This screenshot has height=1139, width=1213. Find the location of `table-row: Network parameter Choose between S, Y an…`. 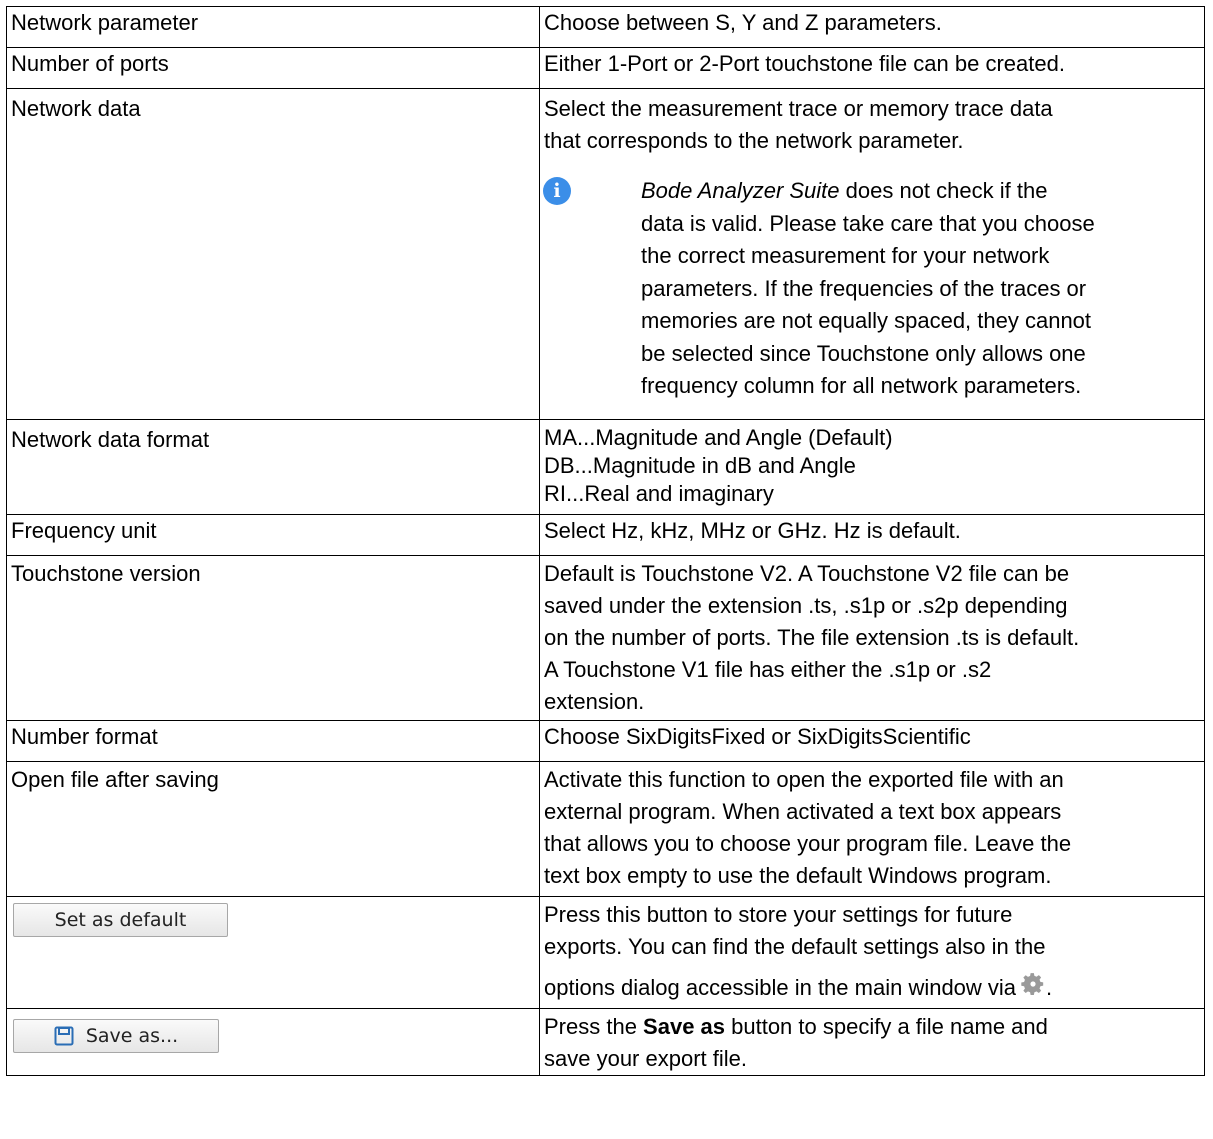

table-row: Network parameter Choose between S, Y an… is located at coordinates (605, 27).